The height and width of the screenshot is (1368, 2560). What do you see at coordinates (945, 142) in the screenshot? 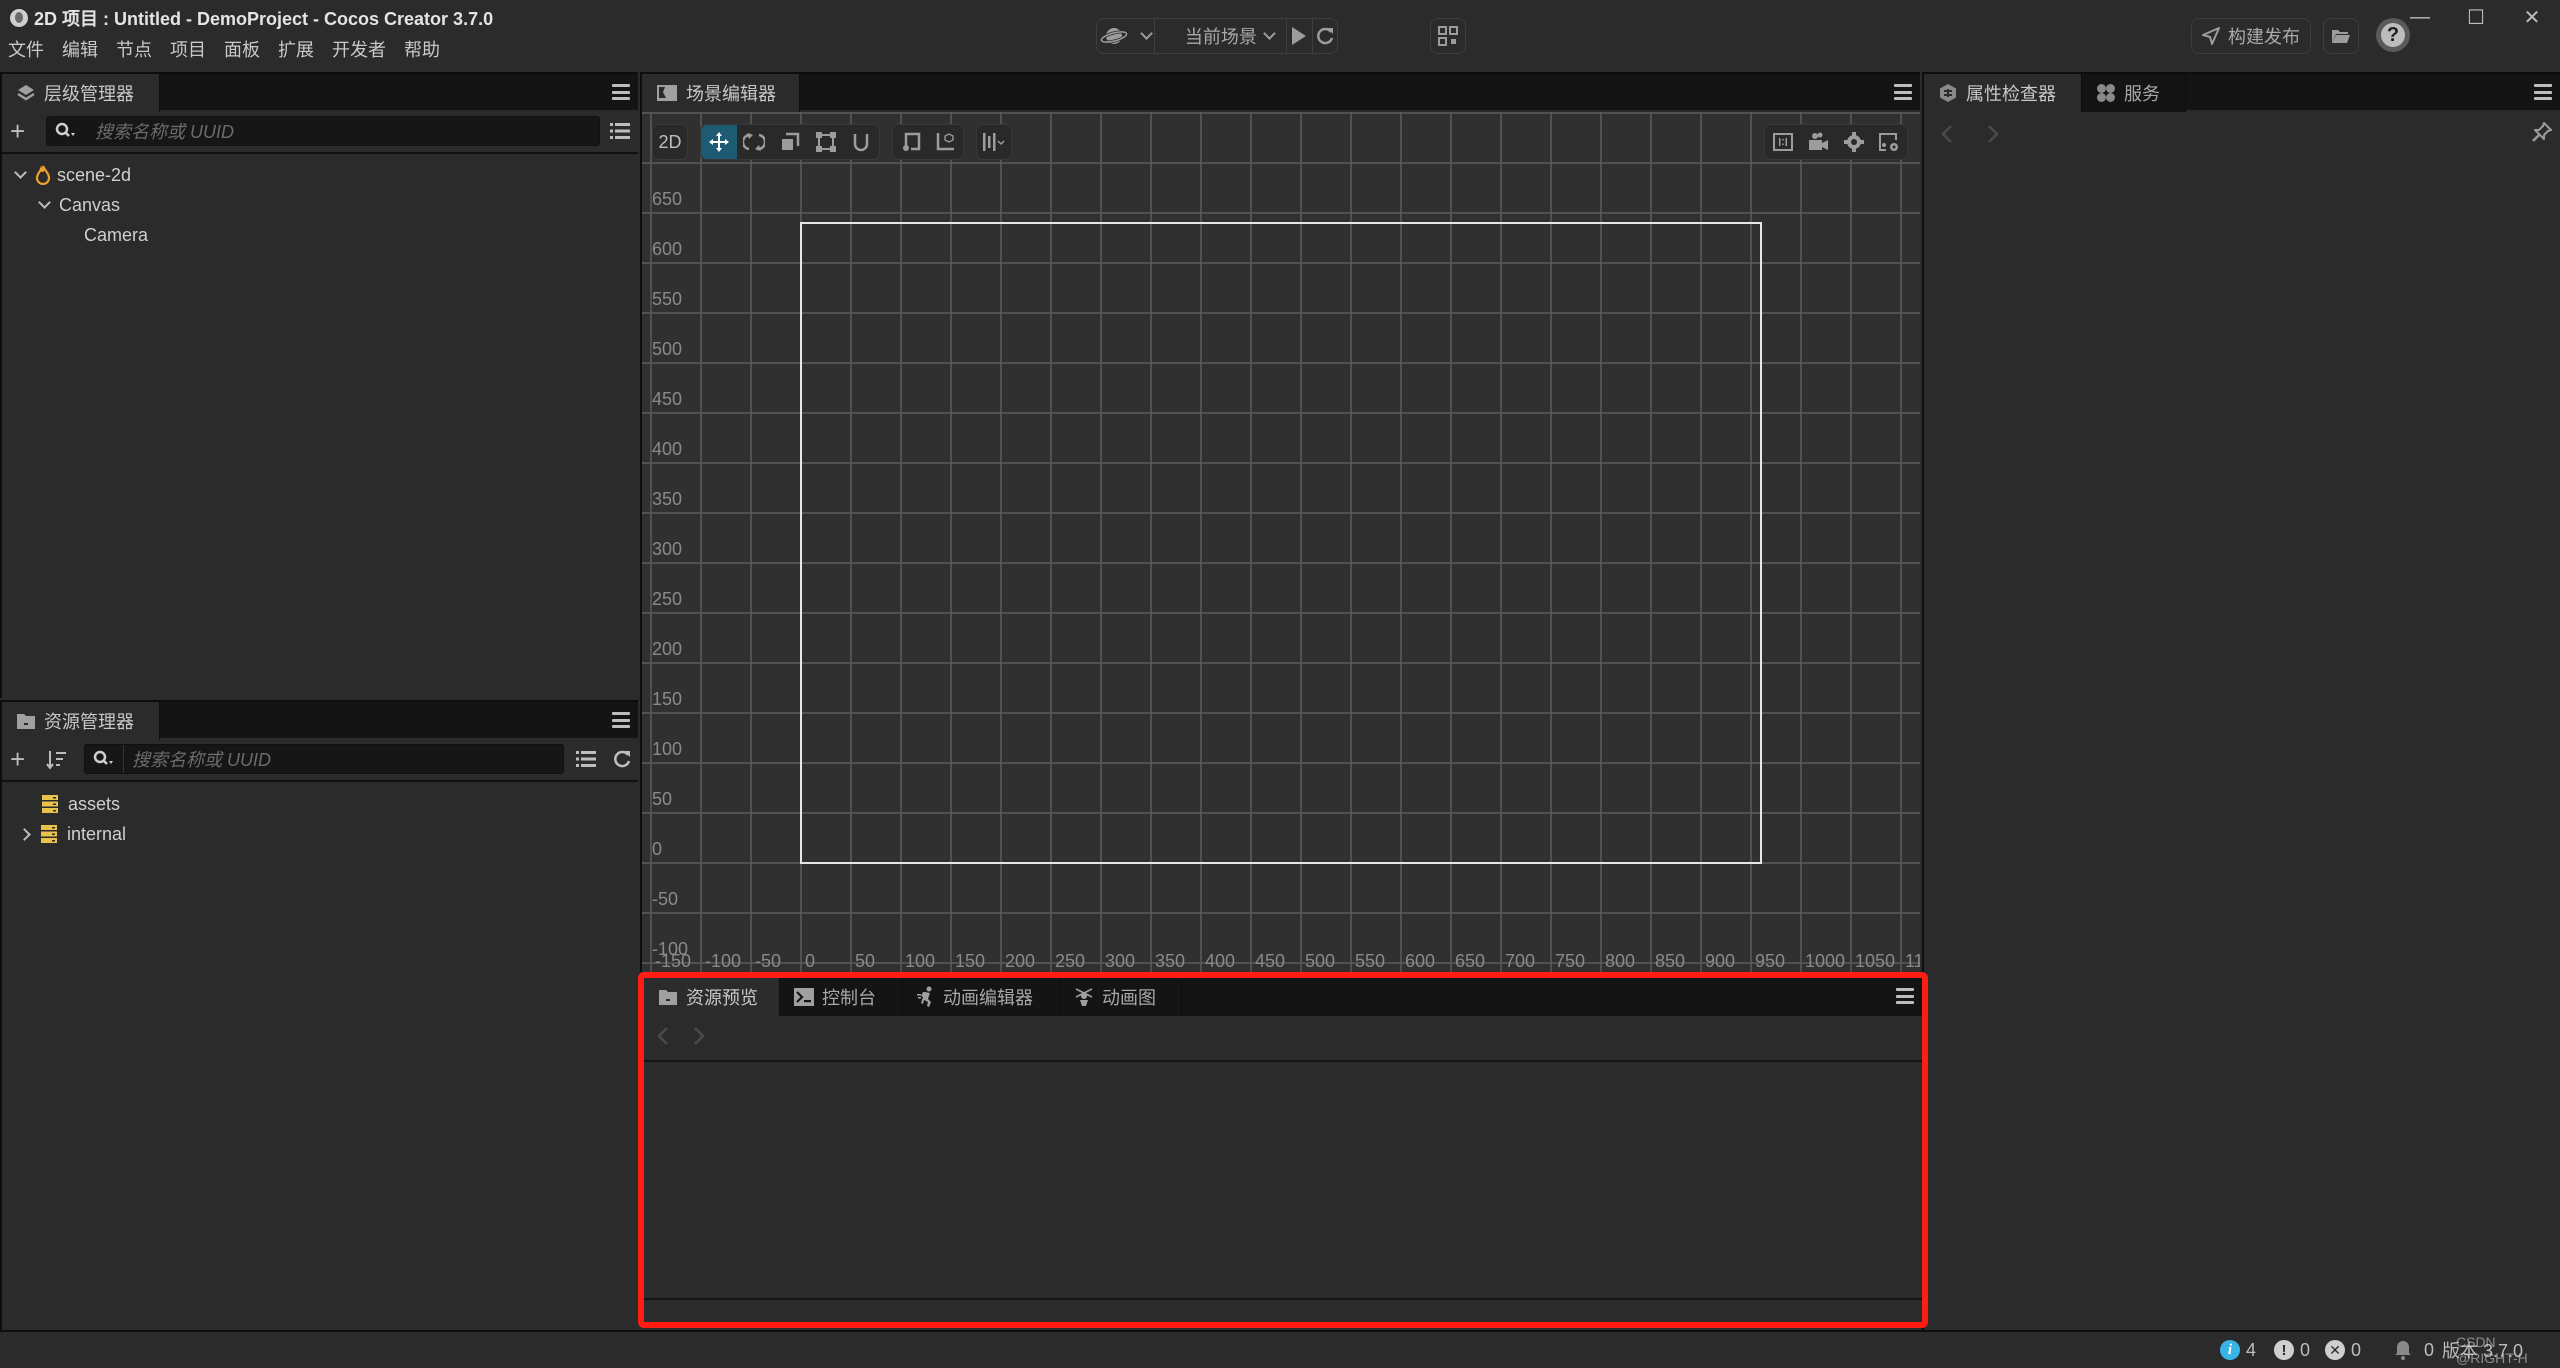
I see `coordinate-button` at bounding box center [945, 142].